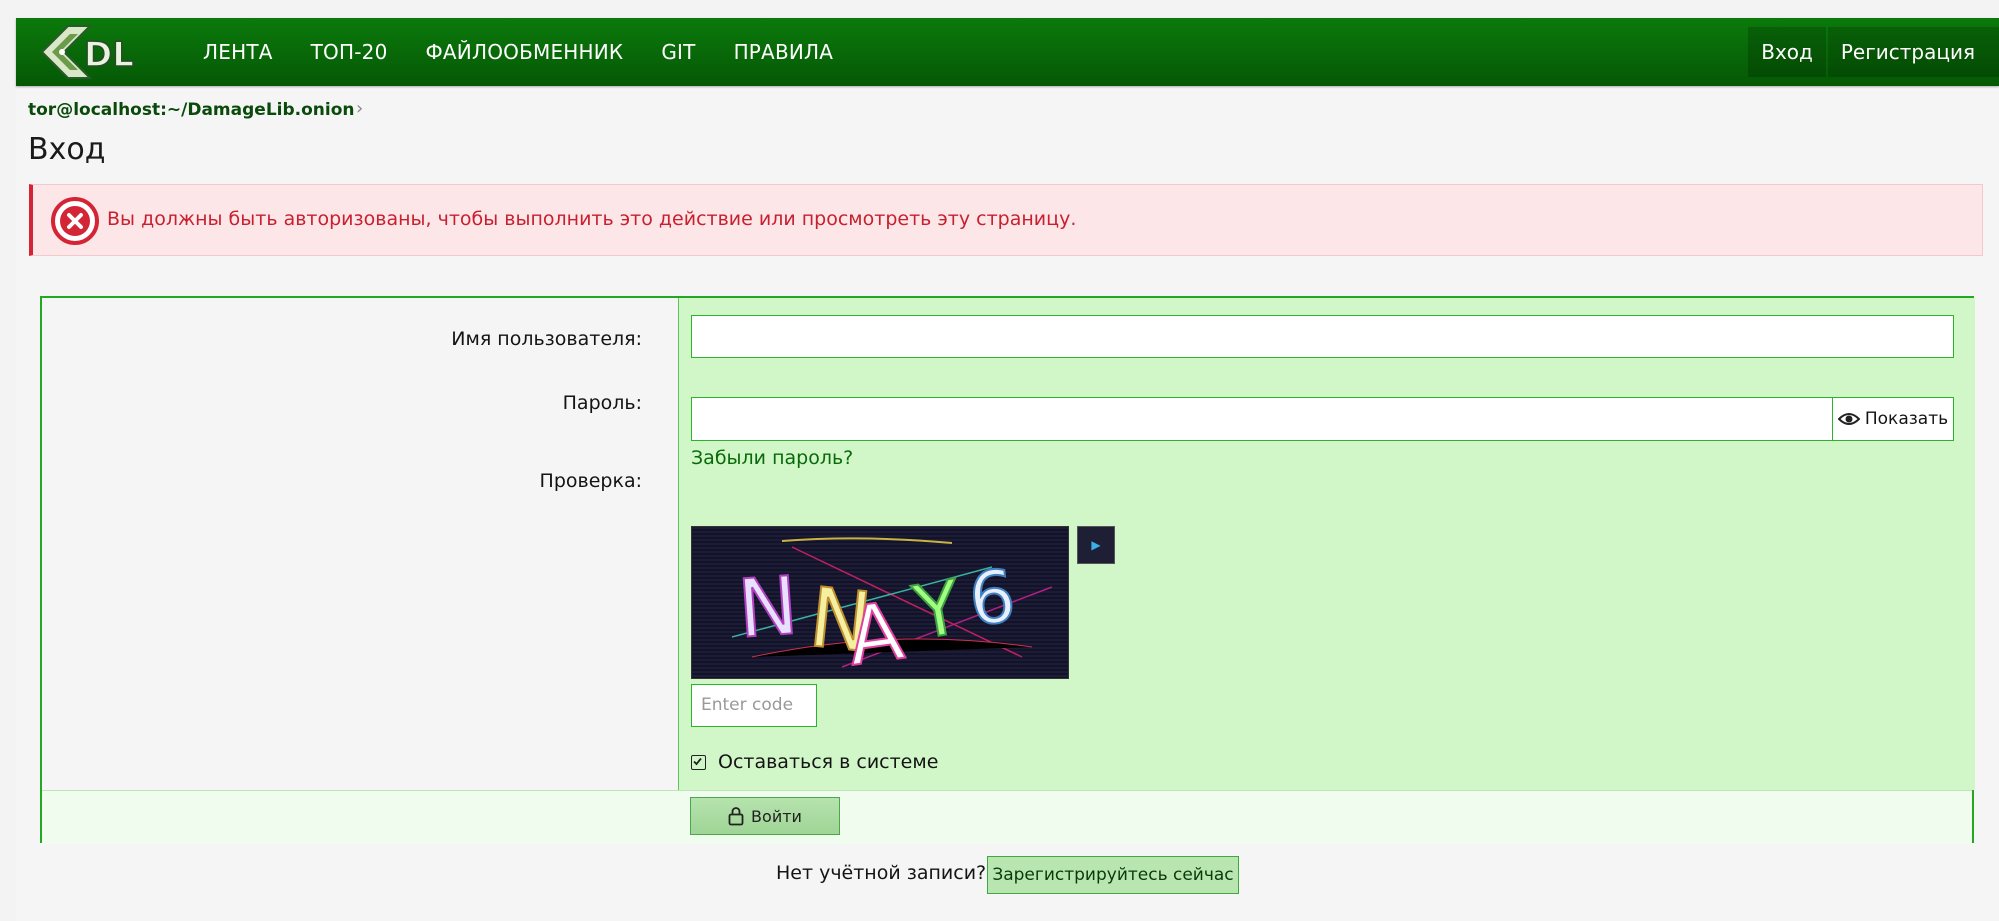 This screenshot has width=1999, height=921. I want to click on login-submit-label: Войти, so click(776, 816).